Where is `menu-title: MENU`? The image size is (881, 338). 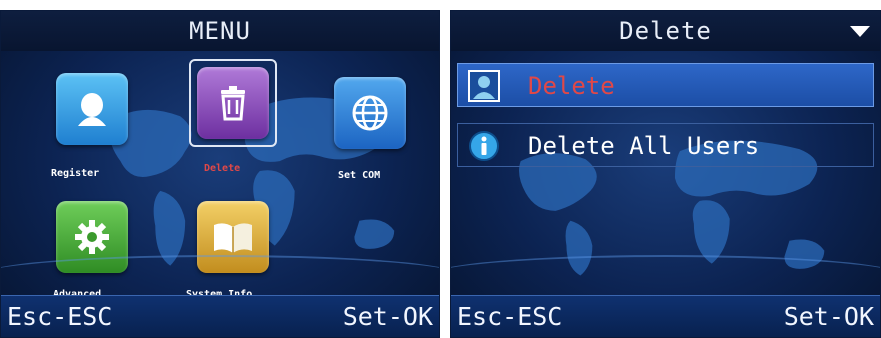
menu-title: MENU is located at coordinates (220, 31).